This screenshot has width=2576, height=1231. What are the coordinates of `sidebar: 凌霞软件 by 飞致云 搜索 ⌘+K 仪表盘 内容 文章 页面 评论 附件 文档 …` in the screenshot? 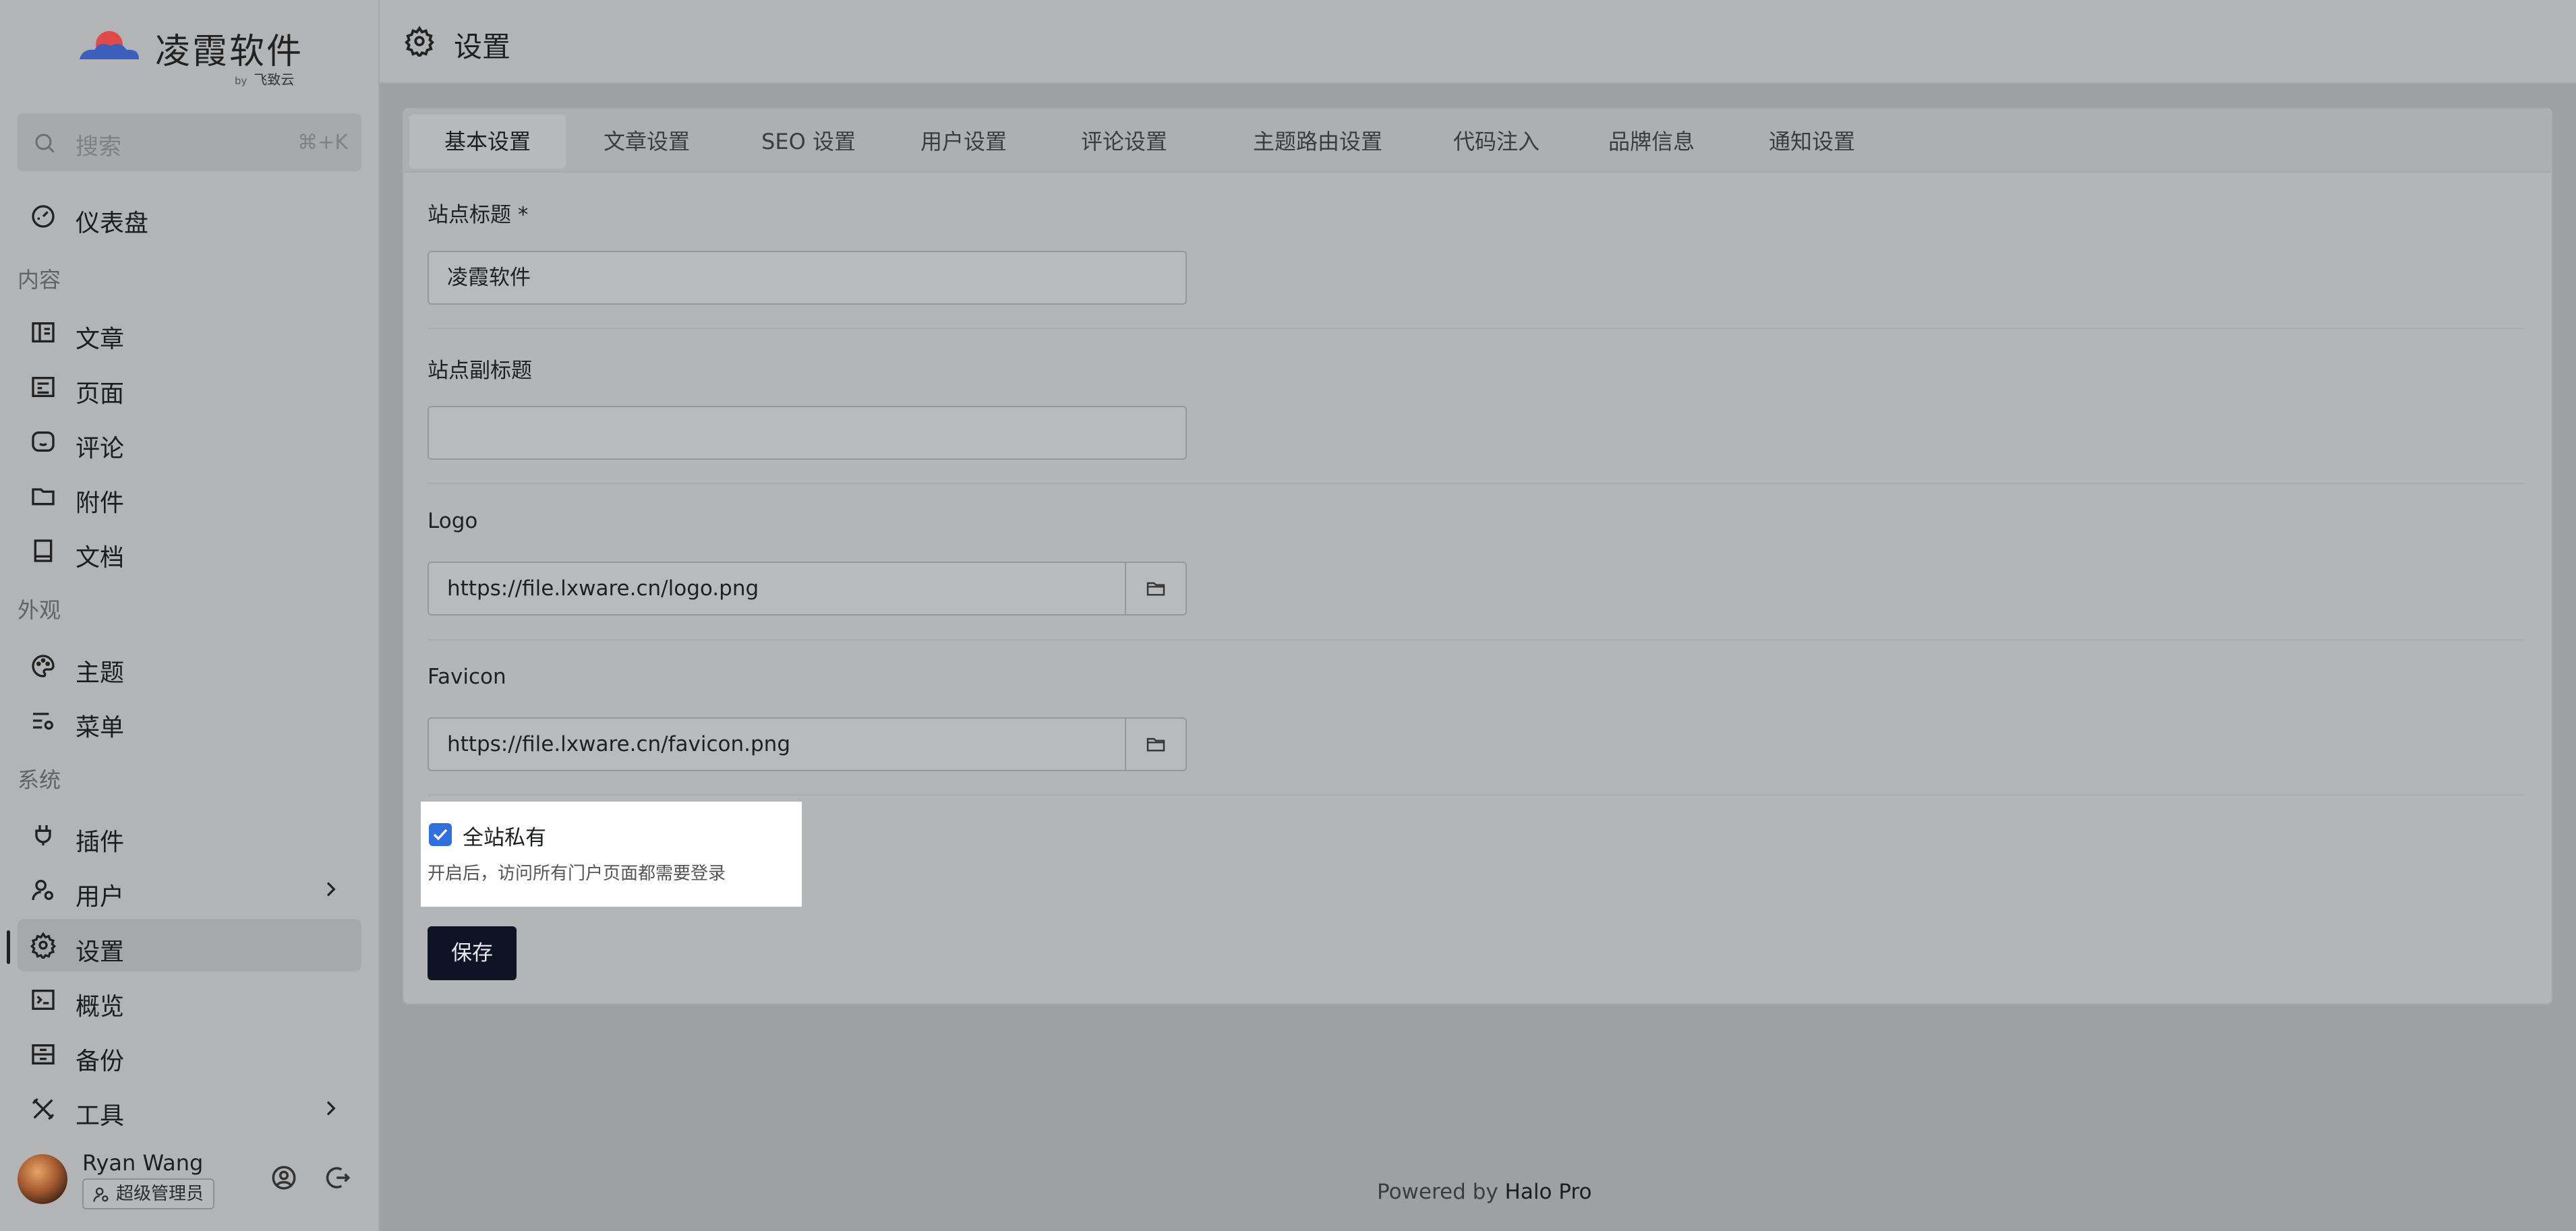 It's located at (190, 615).